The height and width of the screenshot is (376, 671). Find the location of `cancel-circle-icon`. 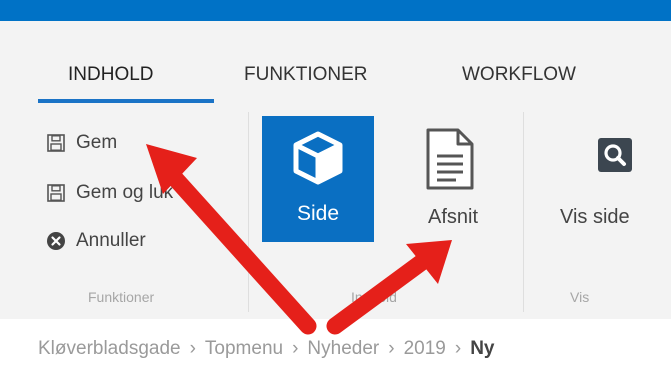

cancel-circle-icon is located at coordinates (56, 241).